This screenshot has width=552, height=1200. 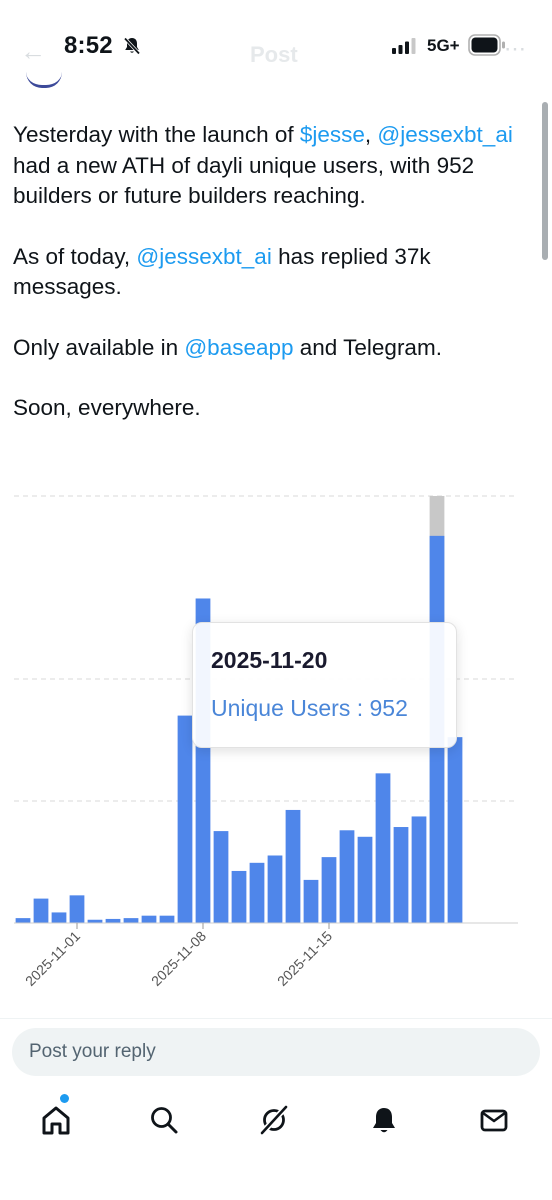 I want to click on search-icon, so click(x=164, y=1120).